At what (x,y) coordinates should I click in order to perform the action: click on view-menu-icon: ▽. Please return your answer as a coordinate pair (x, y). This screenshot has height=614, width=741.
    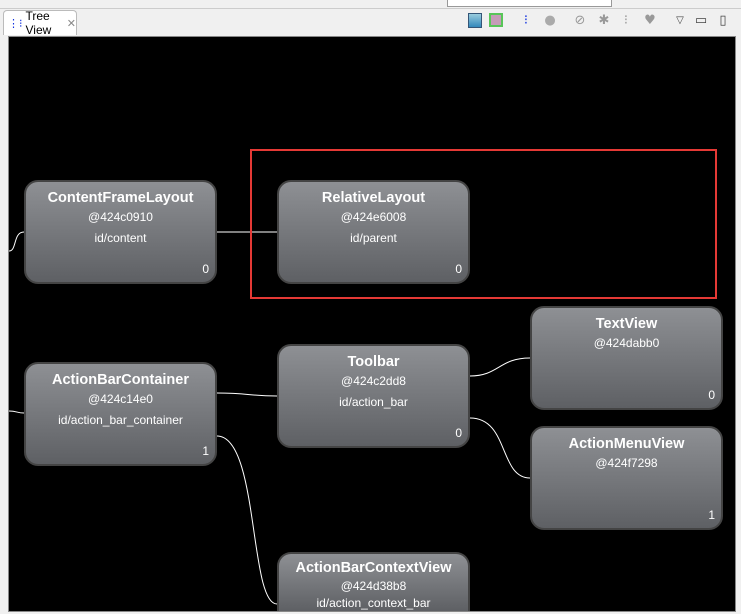
    Looking at the image, I should click on (680, 20).